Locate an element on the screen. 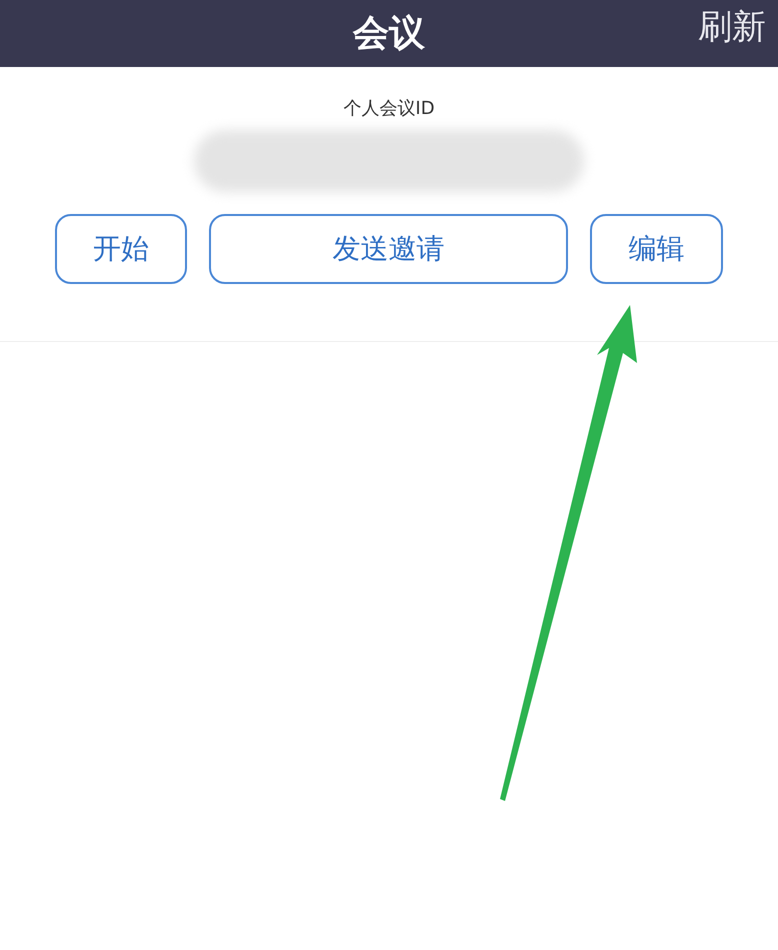  refresh-button: 刷新 is located at coordinates (732, 27).